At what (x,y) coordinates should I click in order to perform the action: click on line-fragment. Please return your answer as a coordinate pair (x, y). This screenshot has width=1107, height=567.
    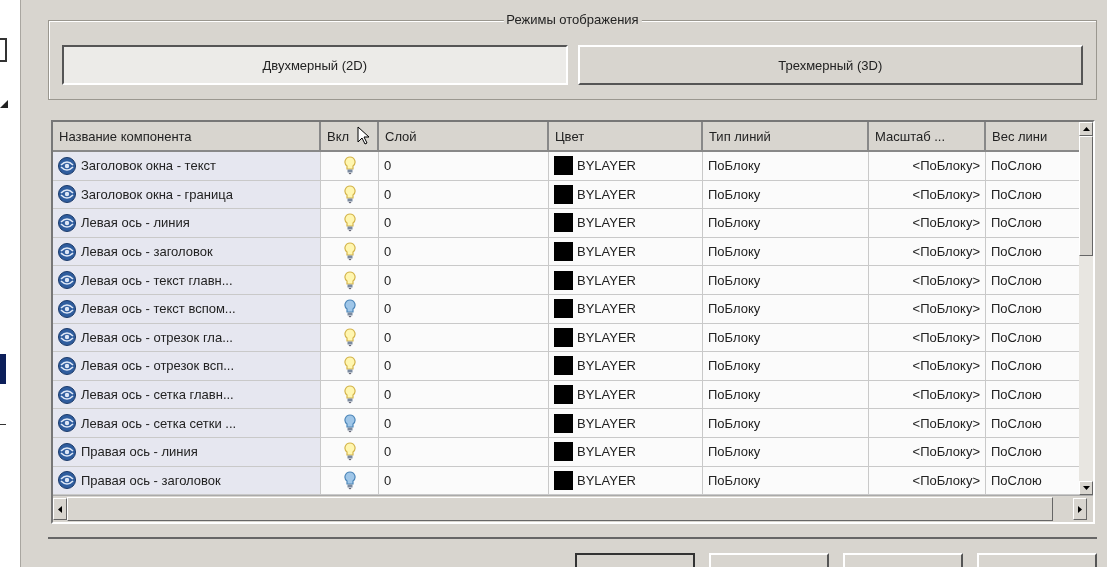
    Looking at the image, I should click on (3, 424).